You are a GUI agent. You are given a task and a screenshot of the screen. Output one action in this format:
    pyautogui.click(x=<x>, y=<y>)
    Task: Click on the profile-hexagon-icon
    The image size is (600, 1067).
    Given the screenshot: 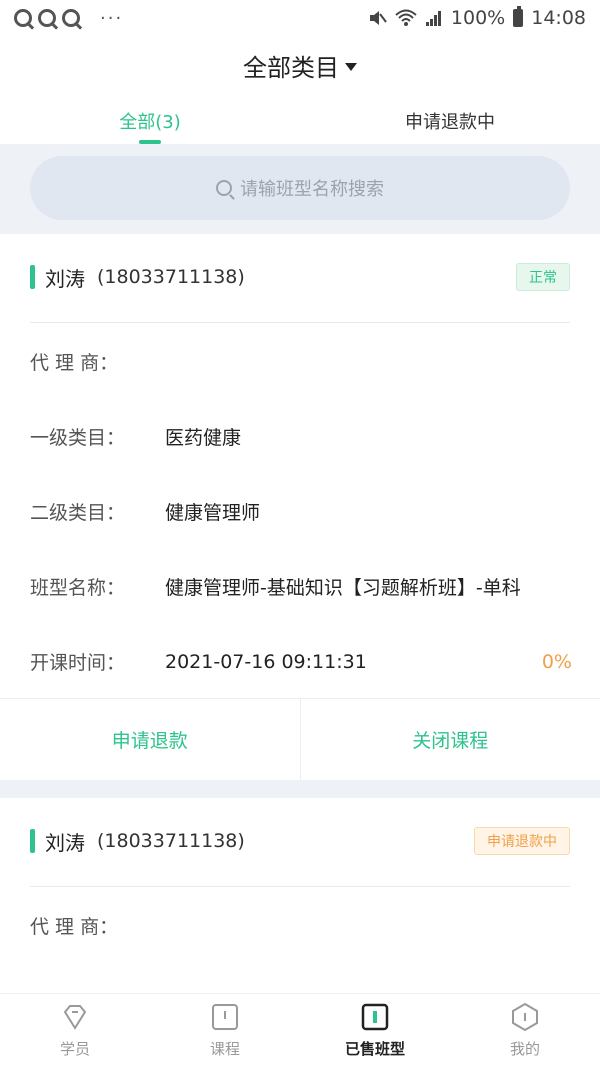 What is the action you would take?
    pyautogui.click(x=525, y=1017)
    